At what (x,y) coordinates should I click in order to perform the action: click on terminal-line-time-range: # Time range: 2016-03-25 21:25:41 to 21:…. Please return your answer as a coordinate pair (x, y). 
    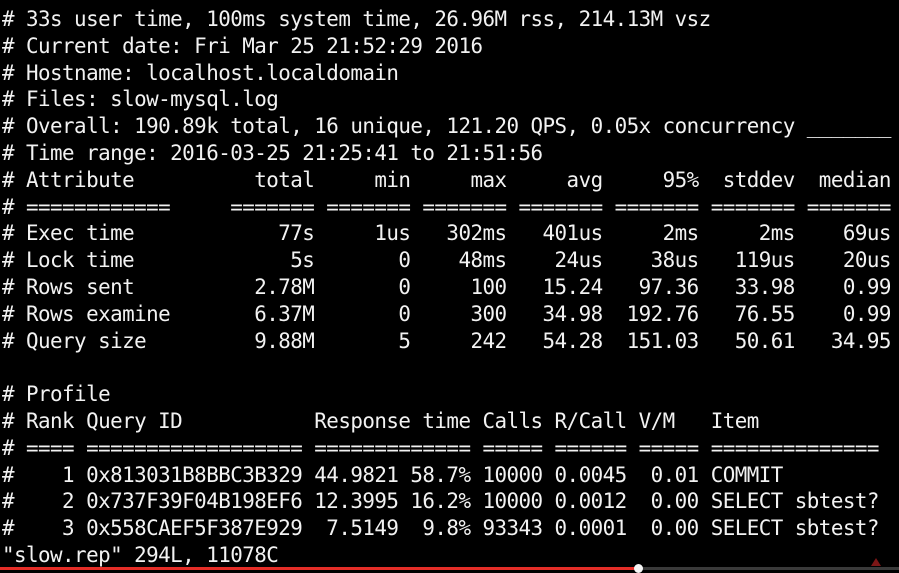
    Looking at the image, I should click on (272, 152).